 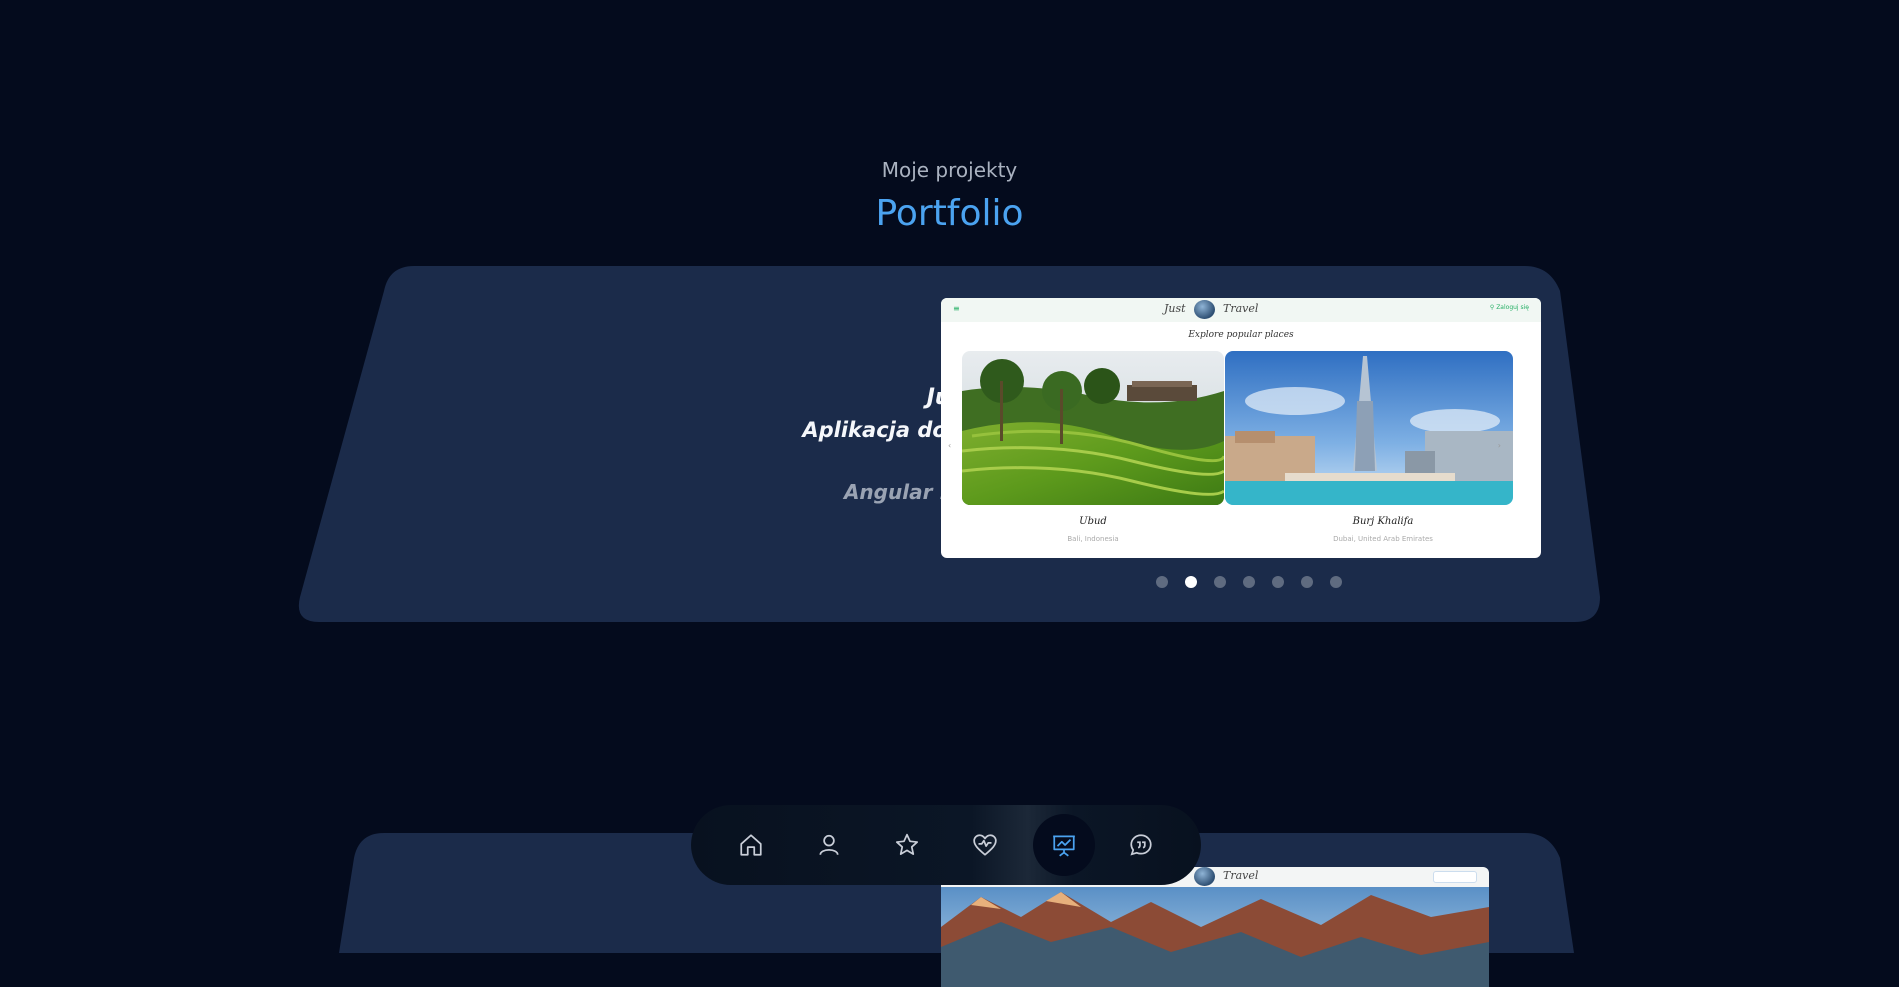 What do you see at coordinates (1499, 445) in the screenshot?
I see `next-arrow-icon: ›` at bounding box center [1499, 445].